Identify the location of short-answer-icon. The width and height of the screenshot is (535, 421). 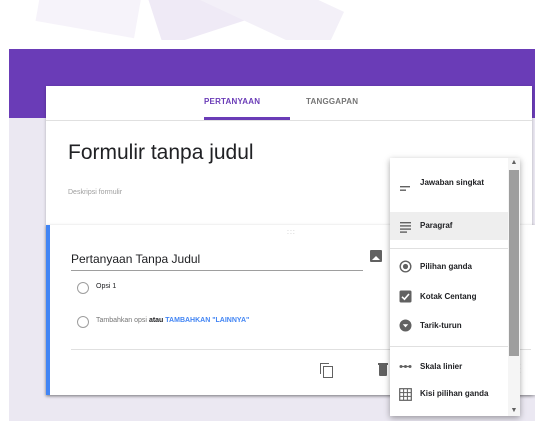
(405, 188).